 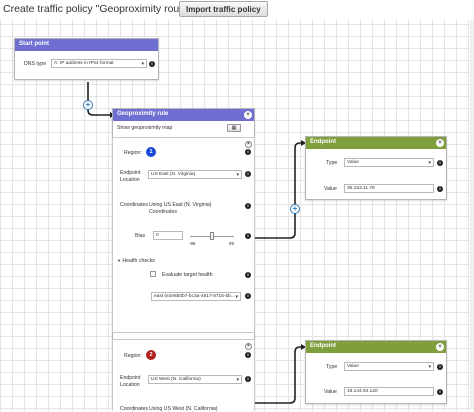 I want to click on endpoint-1-title: Endpoint, so click(x=323, y=142).